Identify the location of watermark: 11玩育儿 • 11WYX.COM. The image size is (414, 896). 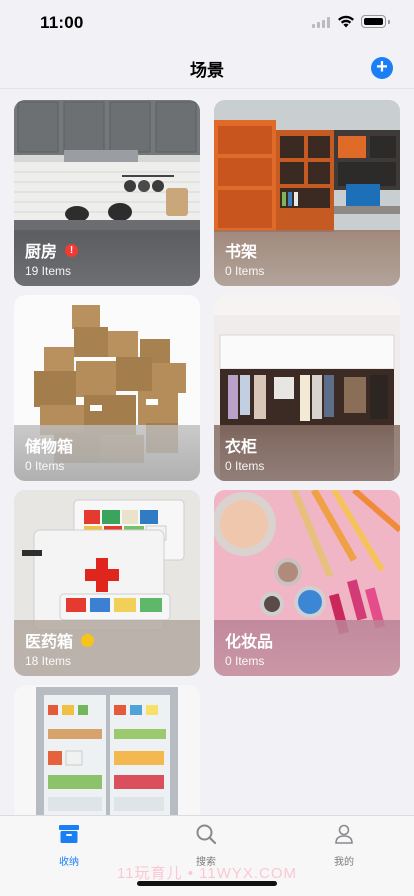
(207, 873).